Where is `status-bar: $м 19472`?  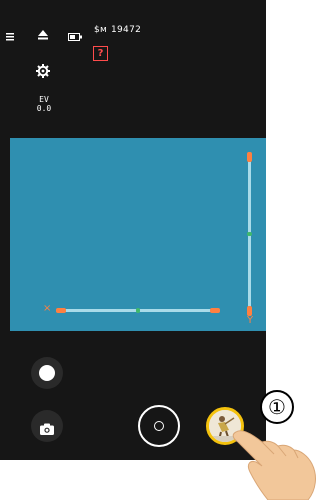 status-bar: $м 19472 is located at coordinates (133, 31).